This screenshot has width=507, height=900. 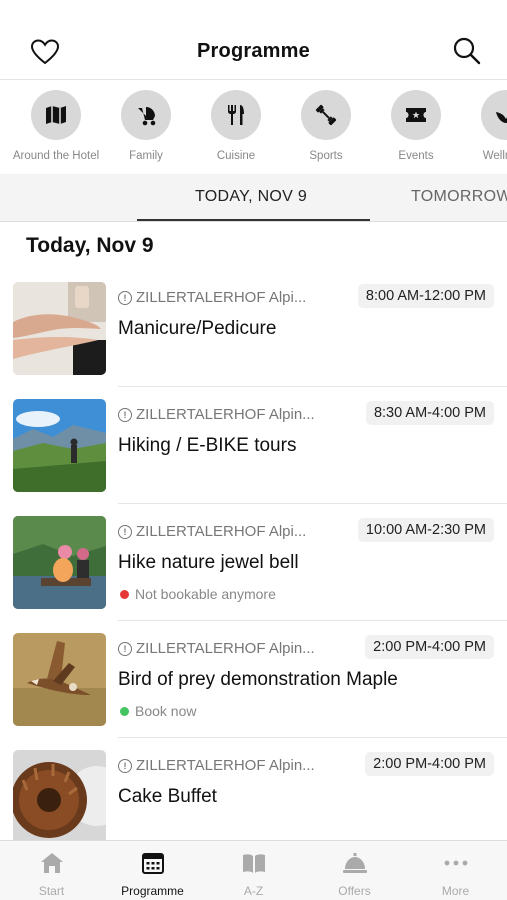 I want to click on tab-label: A-Z, so click(x=253, y=891).